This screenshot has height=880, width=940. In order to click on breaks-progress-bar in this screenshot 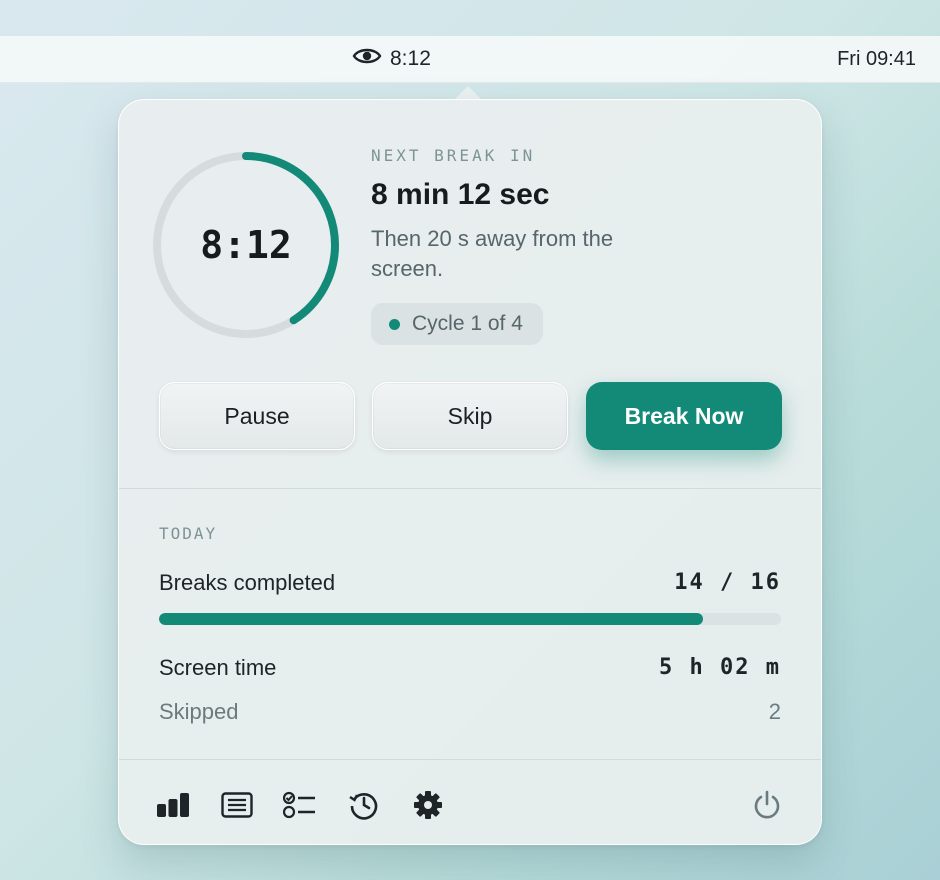, I will do `click(470, 619)`.